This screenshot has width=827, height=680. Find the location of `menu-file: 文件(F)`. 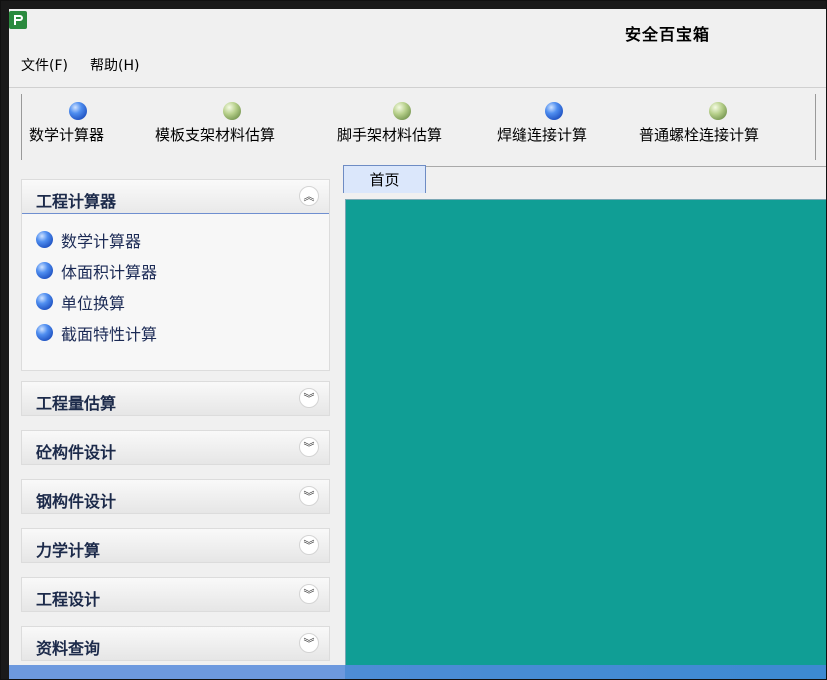

menu-file: 文件(F) is located at coordinates (44, 66).